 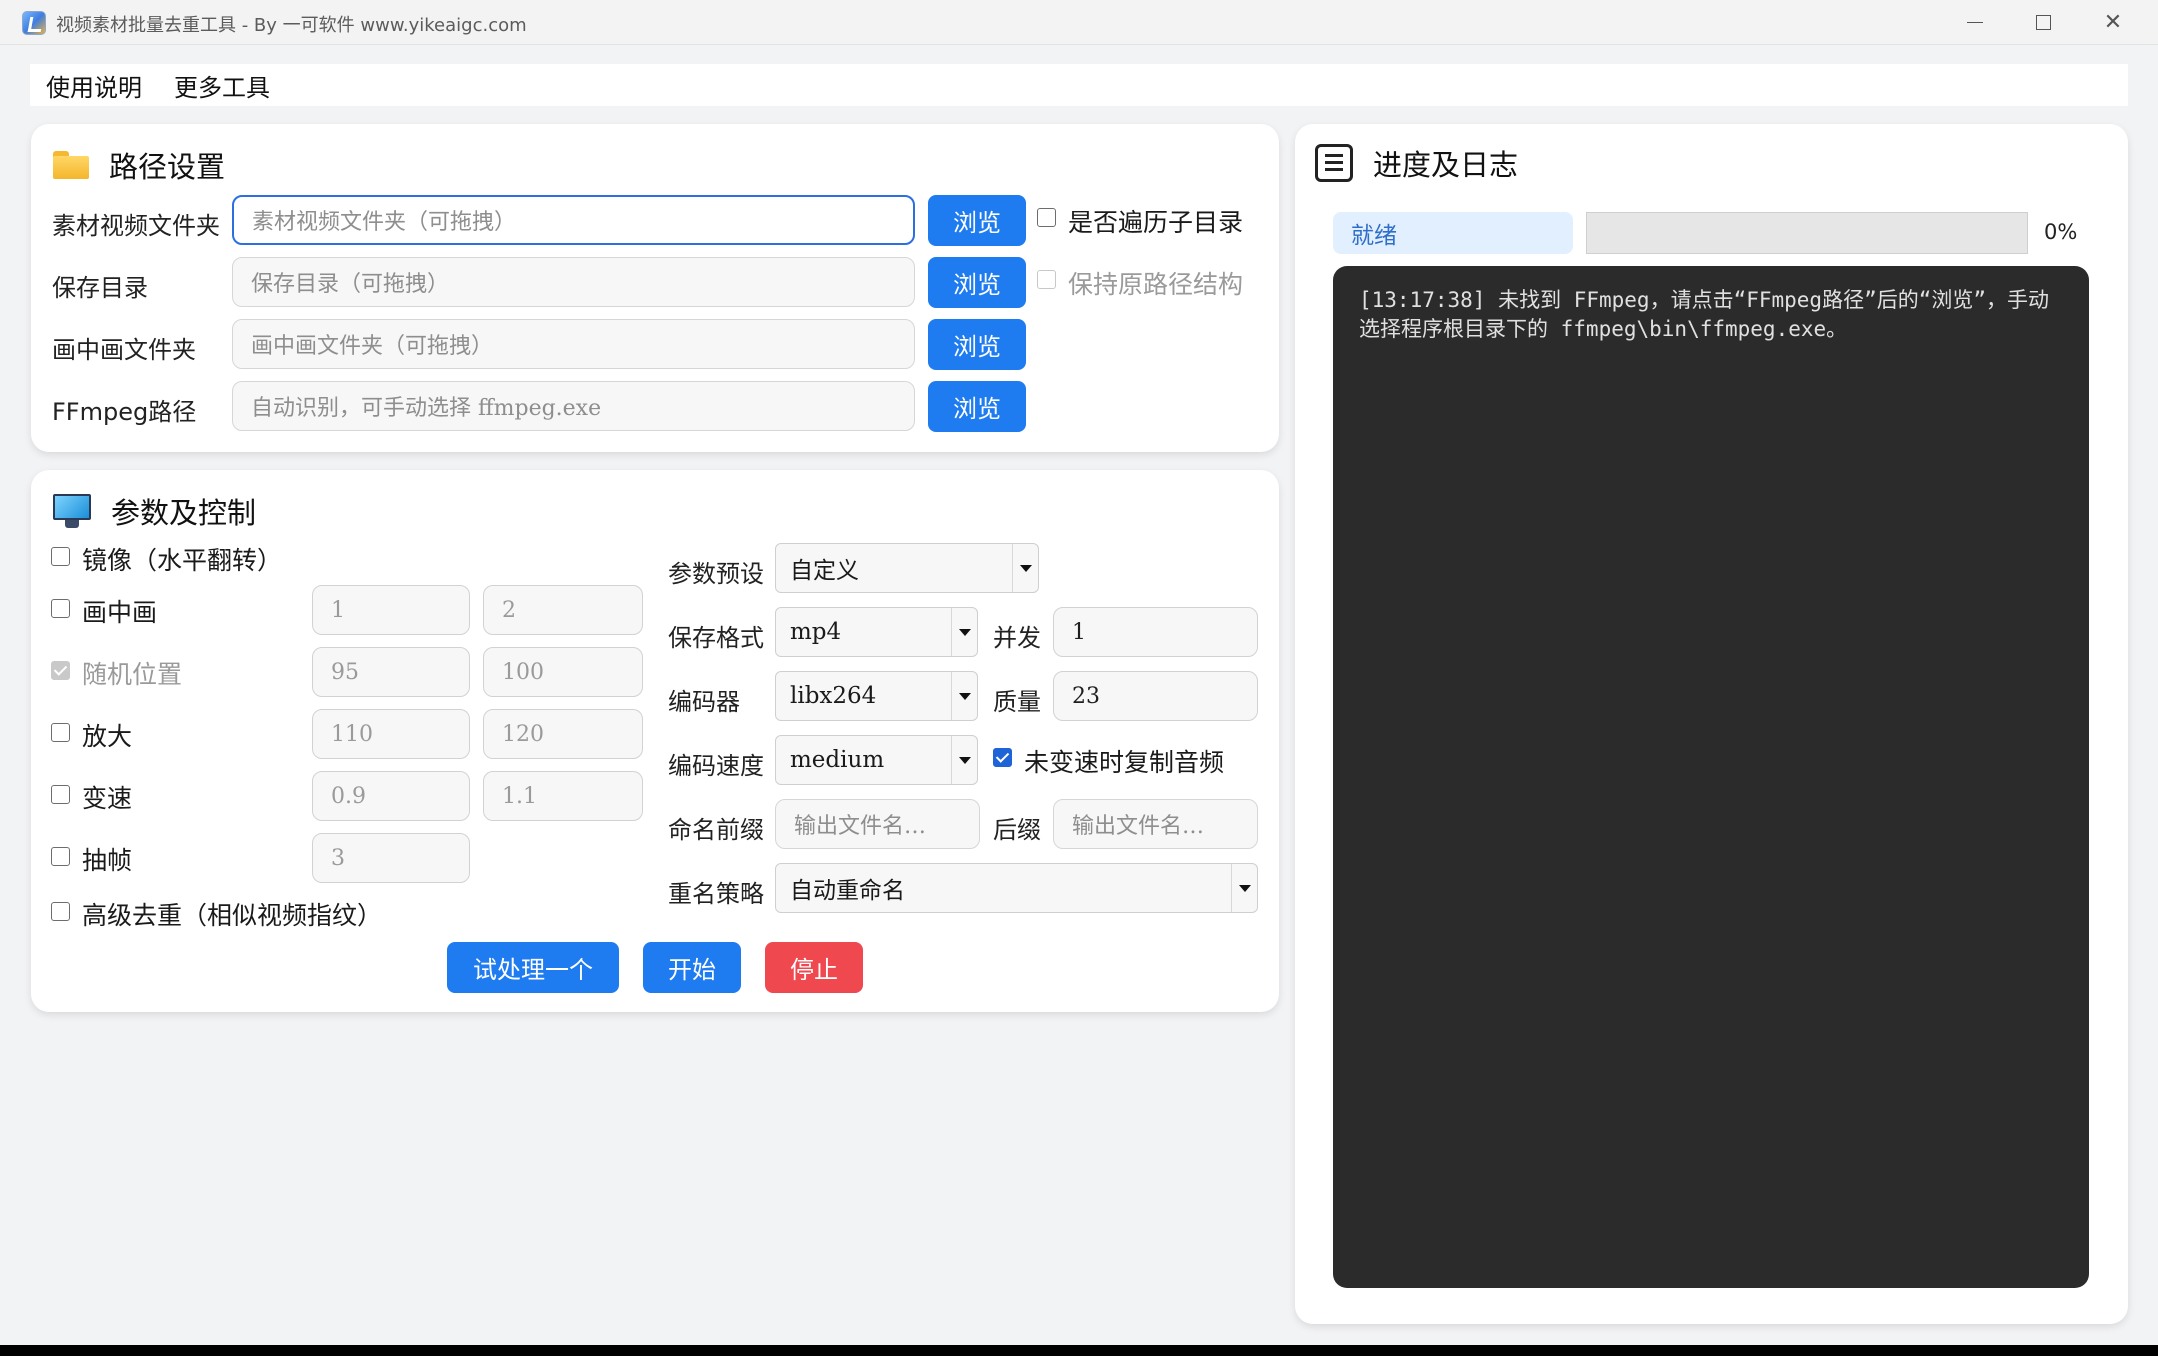 What do you see at coordinates (391, 734) in the screenshot?
I see `zoom-min-input: 110` at bounding box center [391, 734].